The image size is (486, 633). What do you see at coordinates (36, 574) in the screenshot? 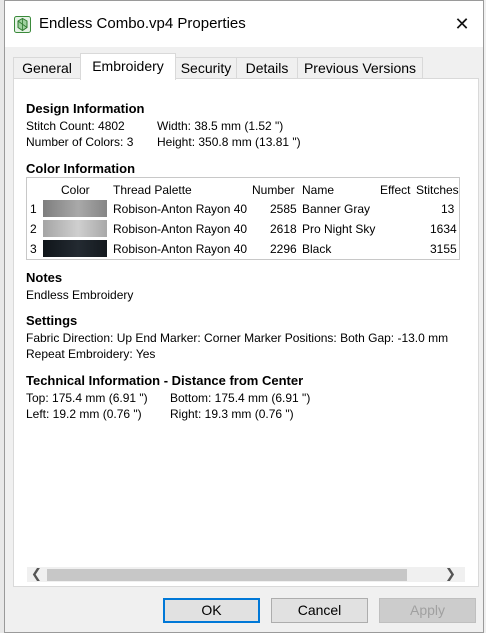
I see `scroll-left-icon: ❮` at bounding box center [36, 574].